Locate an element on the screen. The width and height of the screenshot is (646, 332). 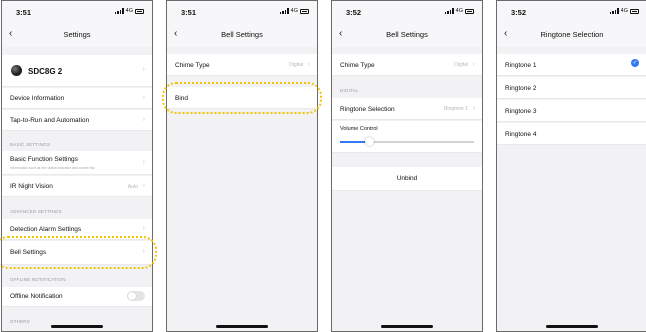
nav-bar: ‹ Ringtone Selection is located at coordinates (571, 35).